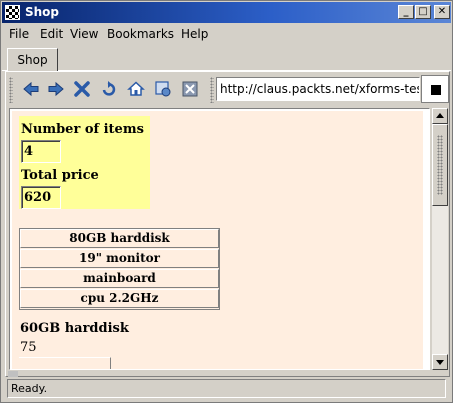  Describe the element at coordinates (190, 89) in the screenshot. I see `close-tab-icon` at that location.